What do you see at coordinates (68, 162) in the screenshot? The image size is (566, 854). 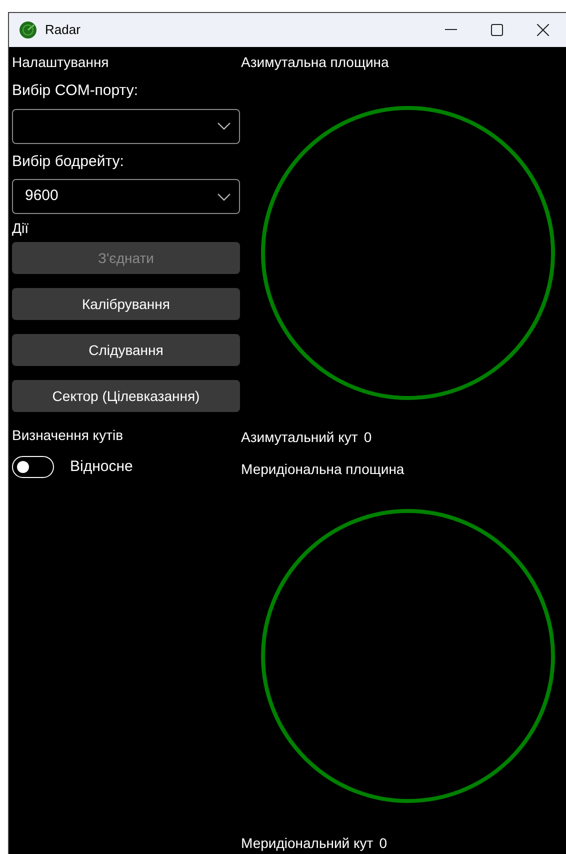 I see `baud-label: Вибір бодрейту:` at bounding box center [68, 162].